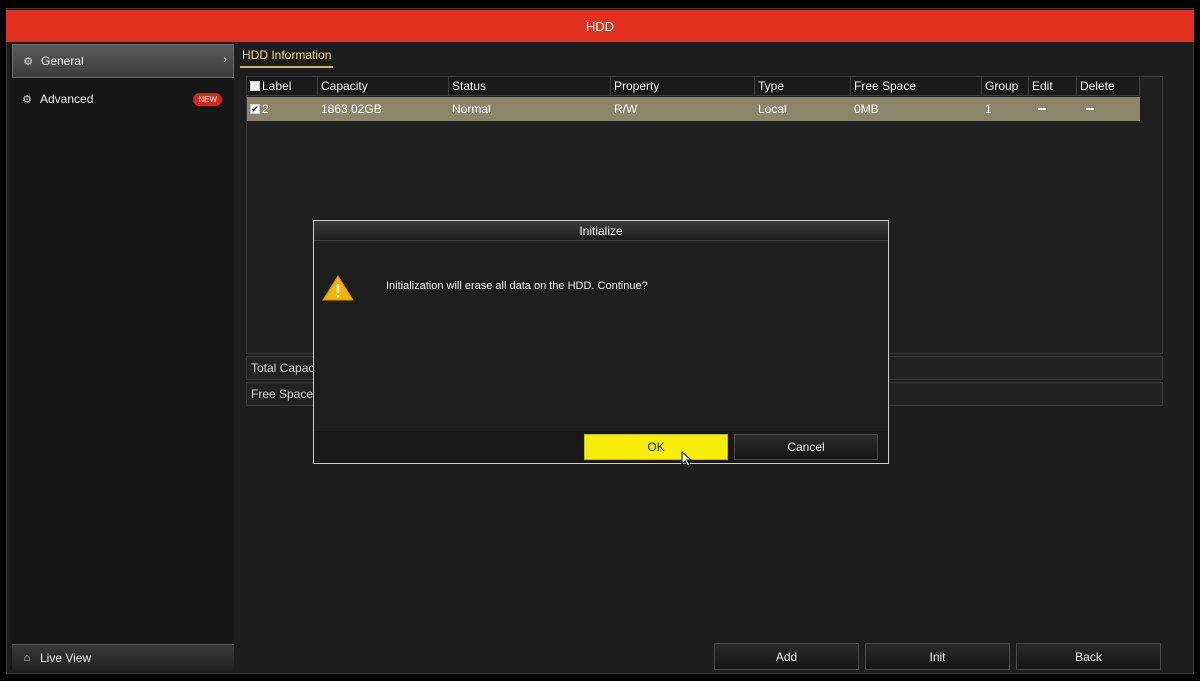 This screenshot has width=1200, height=681. I want to click on tab-hdd-information: HDD Information, so click(287, 58).